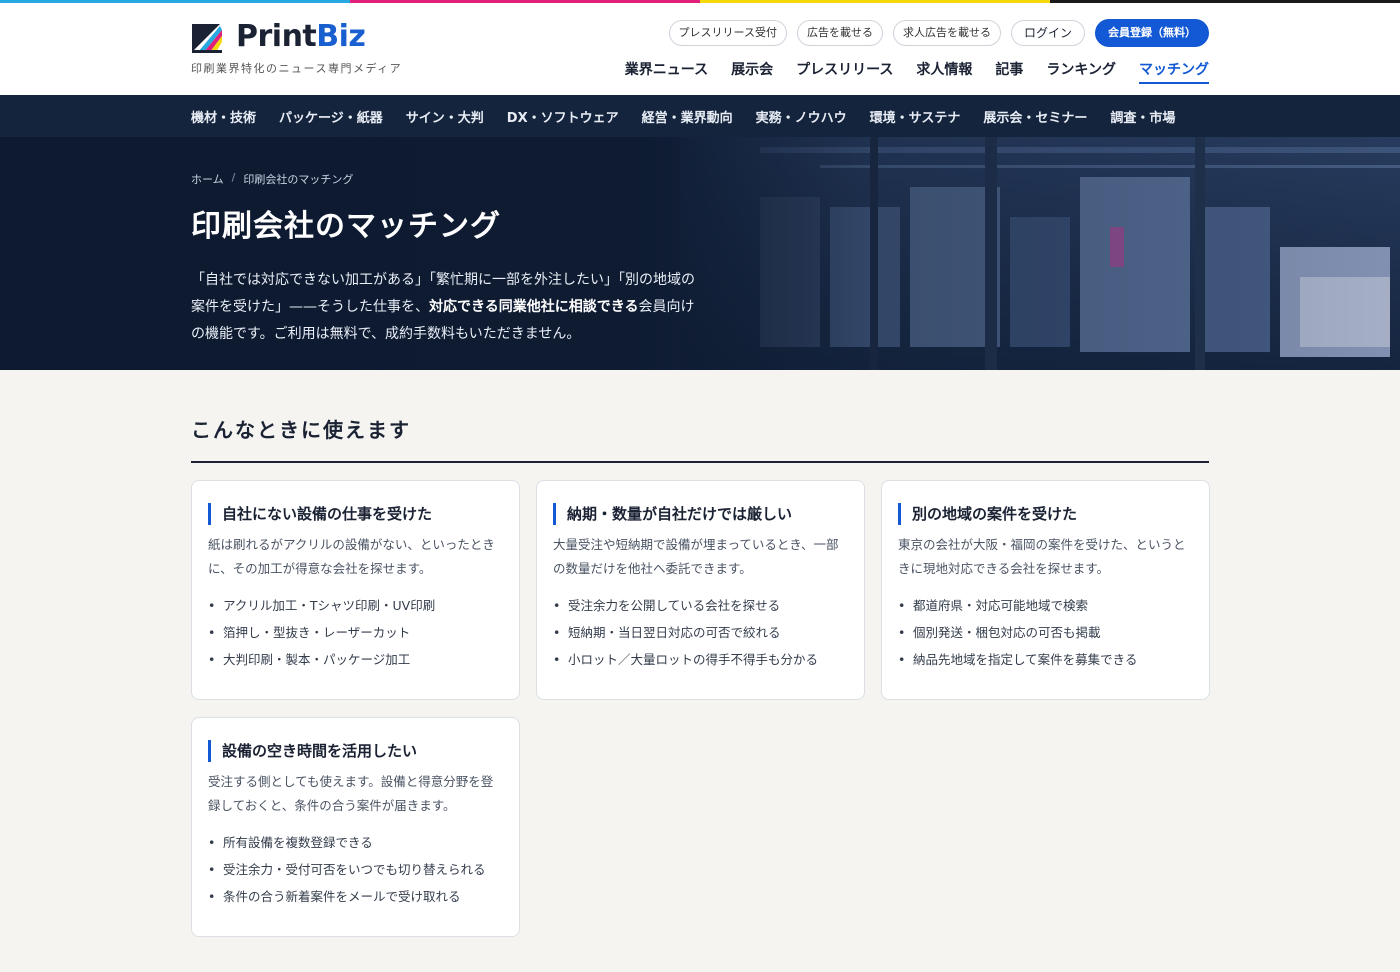 Image resolution: width=1400 pixels, height=972 pixels. What do you see at coordinates (355, 896) in the screenshot?
I see `list-item: 条件の合う新着案件をメールで受け取れる` at bounding box center [355, 896].